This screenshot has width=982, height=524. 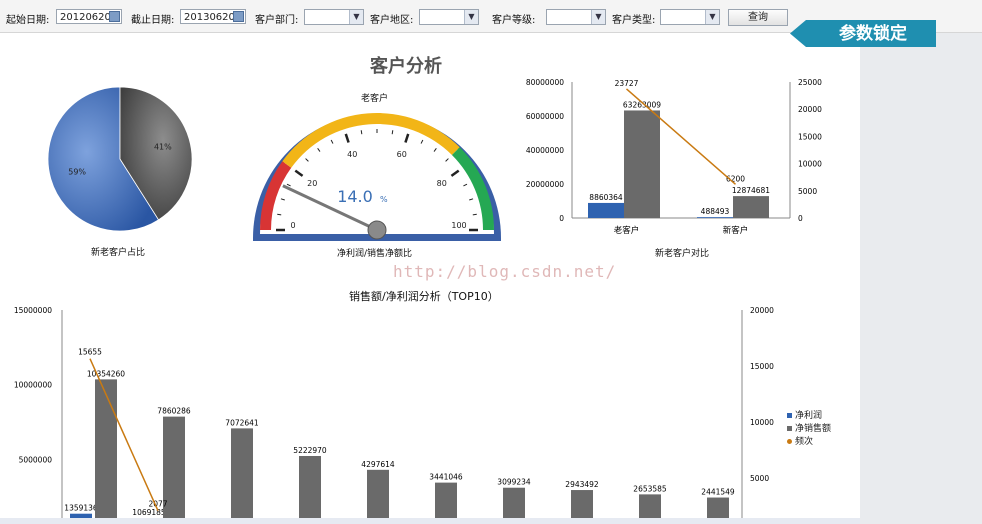 I want to click on pie-chart: 59% 41%, so click(x=120, y=159).